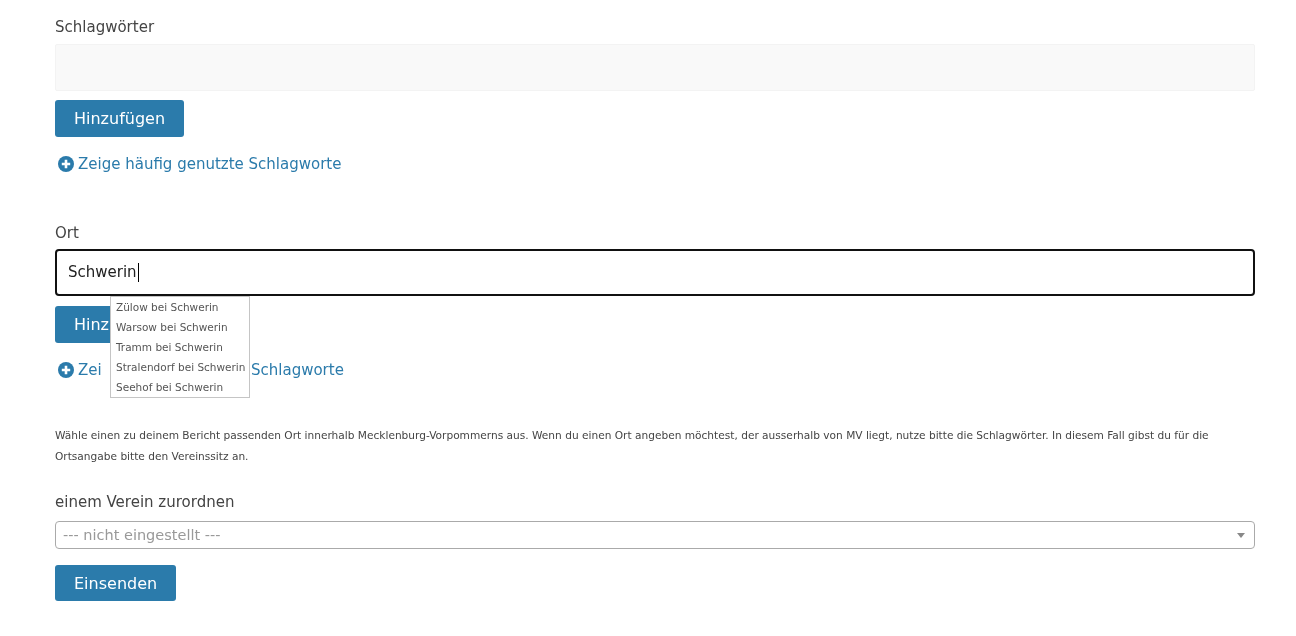 Image resolution: width=1296 pixels, height=636 pixels. I want to click on help-text: Wähle einen zu deinem Bericht passenden Ort innerhalb Mecklenburg-Vorpommerns aus. Wenn du einen Ort angeben möchtest, der ausserhalb von MV liegt, nutze bitte die Schlagwörter. In diesem Fall gibst du für die Ortsangabe bitte den Vereinssitz an., so click(632, 446).